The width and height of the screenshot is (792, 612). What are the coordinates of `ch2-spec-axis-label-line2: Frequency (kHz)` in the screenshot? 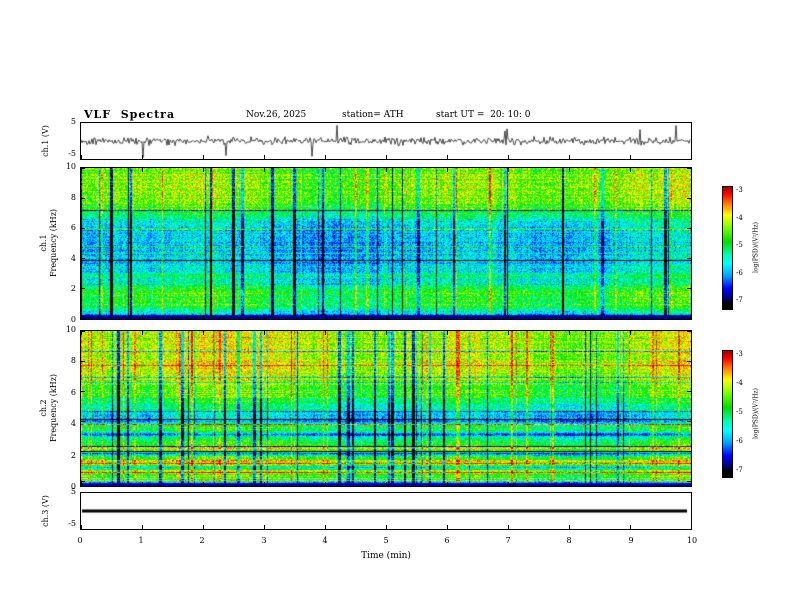 It's located at (53, 408).